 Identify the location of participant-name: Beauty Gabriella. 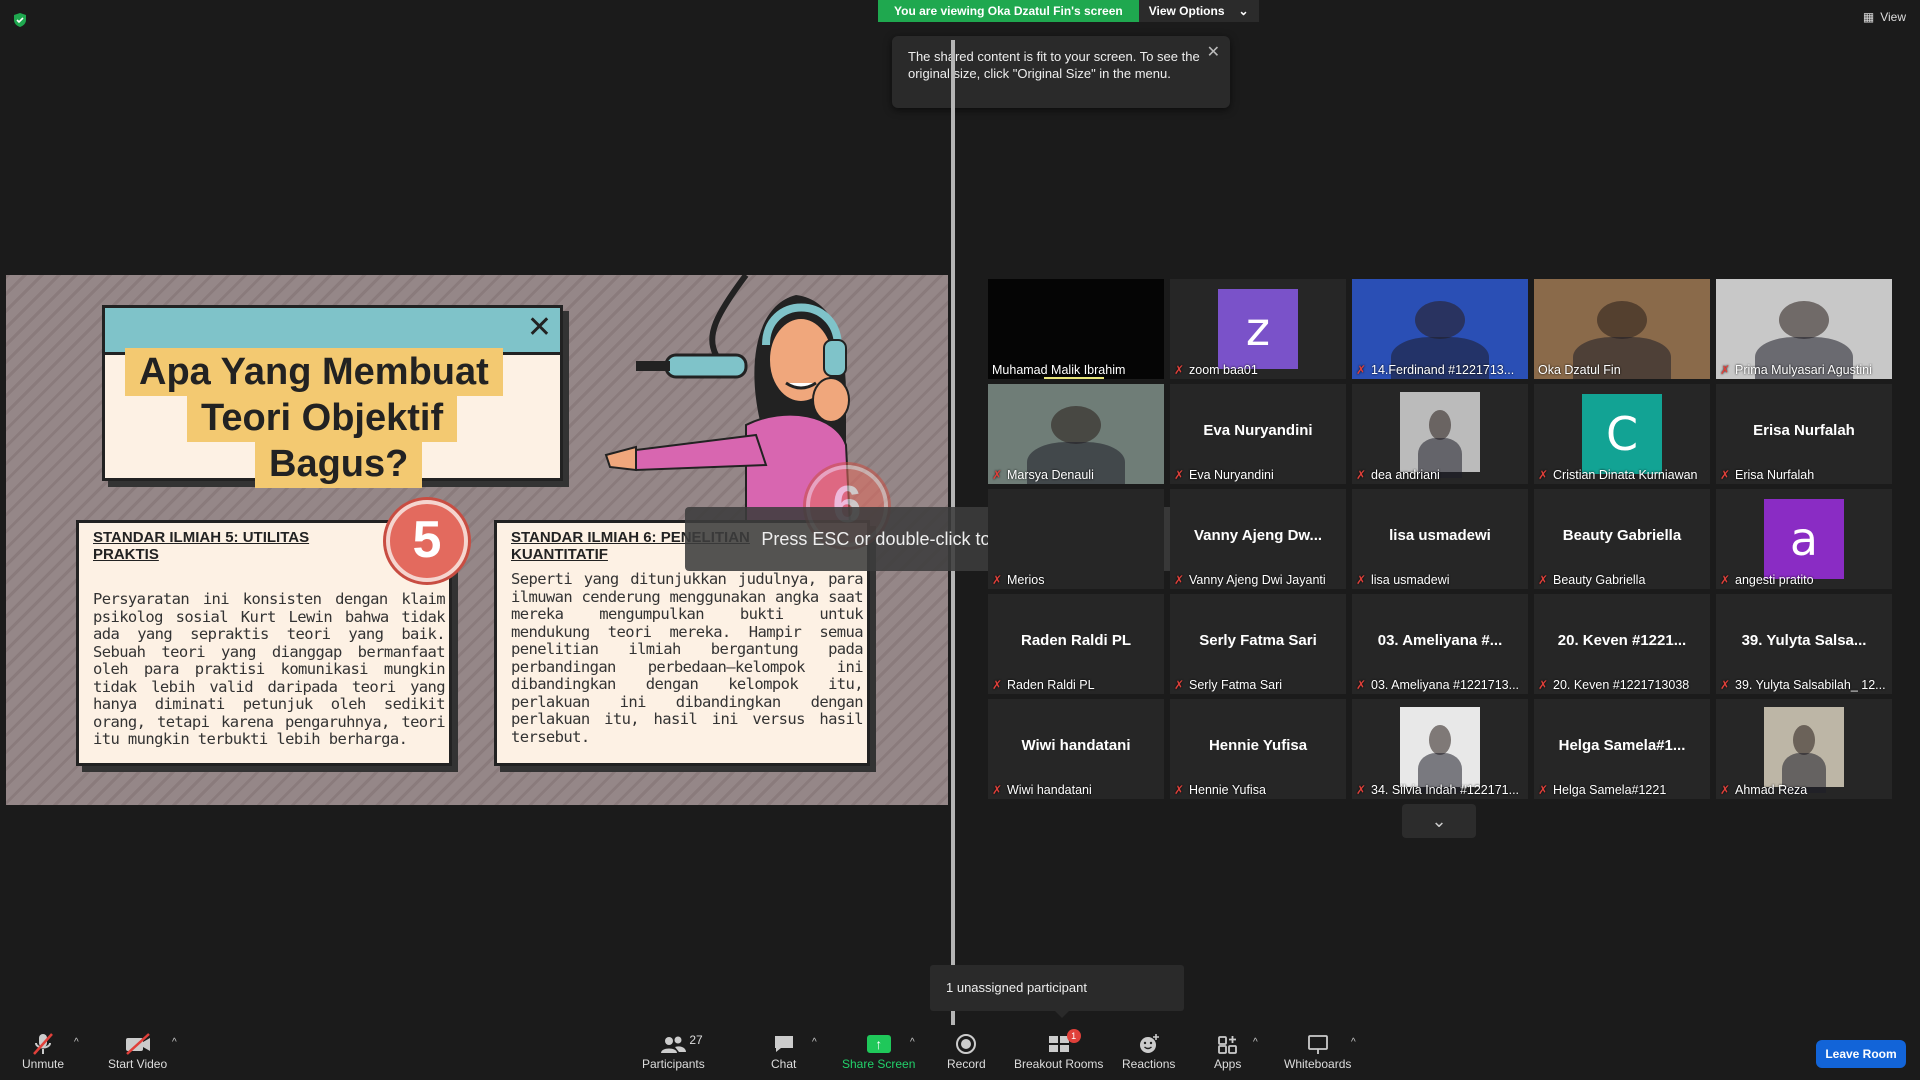
(1599, 580).